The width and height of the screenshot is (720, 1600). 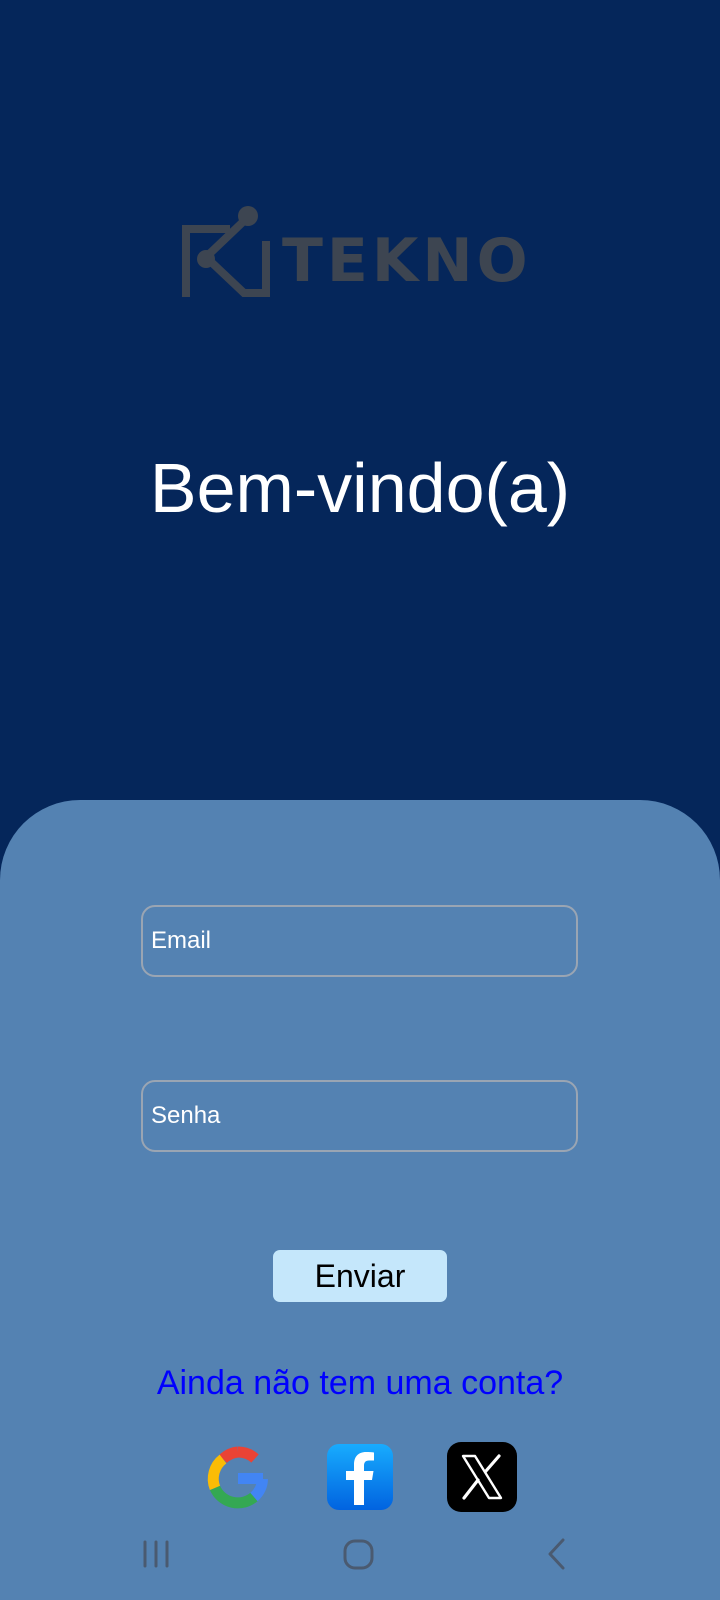 I want to click on circuit-n-logo-icon, so click(x=226, y=251).